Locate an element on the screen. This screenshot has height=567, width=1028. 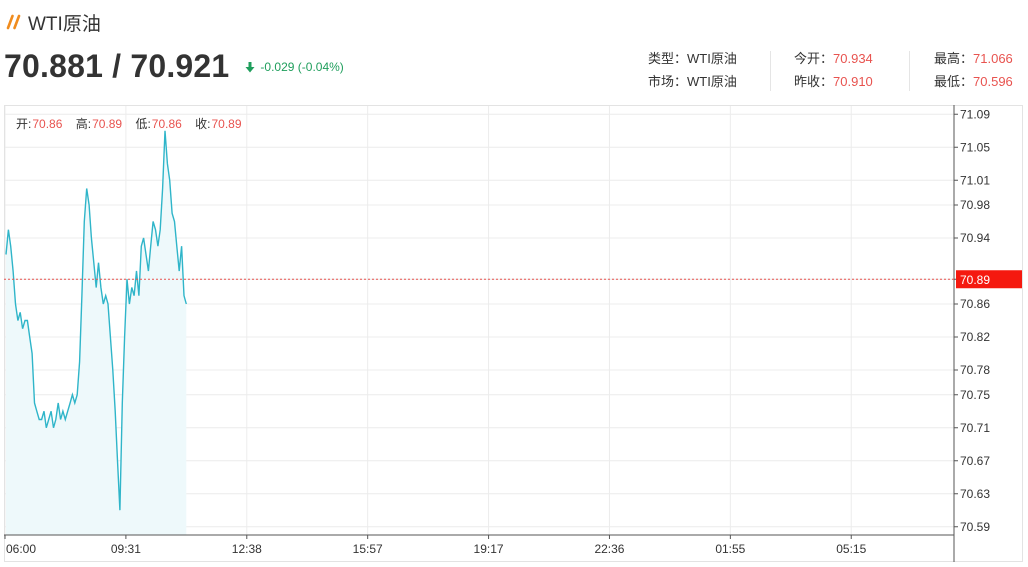
y-tick-label: 71.01 is located at coordinates (975, 180).